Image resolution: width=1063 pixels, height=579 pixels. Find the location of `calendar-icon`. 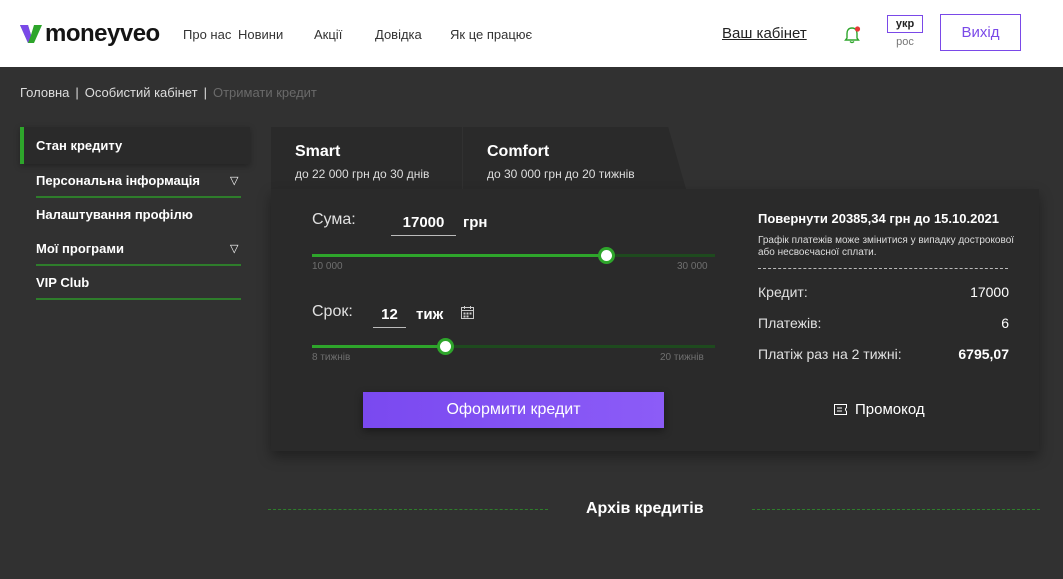

calendar-icon is located at coordinates (467, 312).